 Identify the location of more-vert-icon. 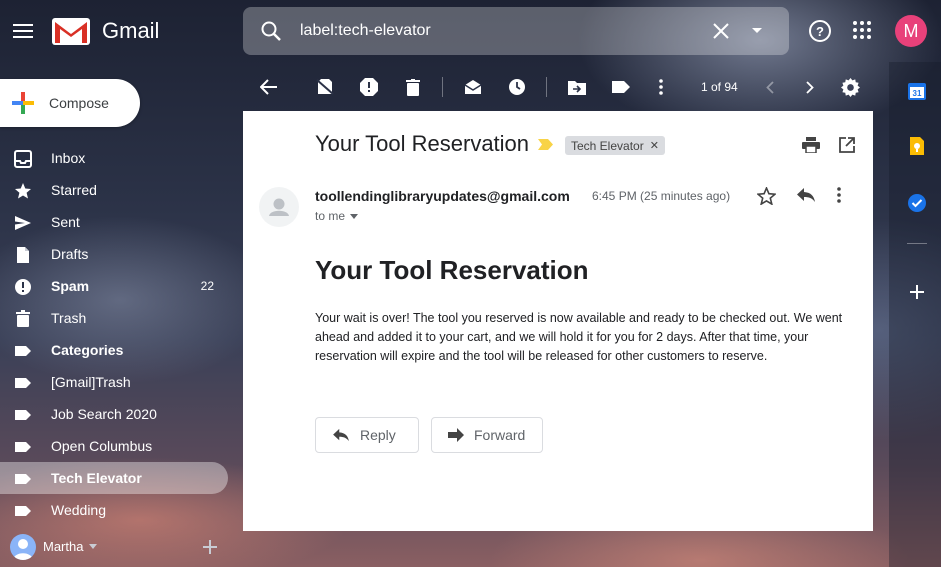
(839, 195).